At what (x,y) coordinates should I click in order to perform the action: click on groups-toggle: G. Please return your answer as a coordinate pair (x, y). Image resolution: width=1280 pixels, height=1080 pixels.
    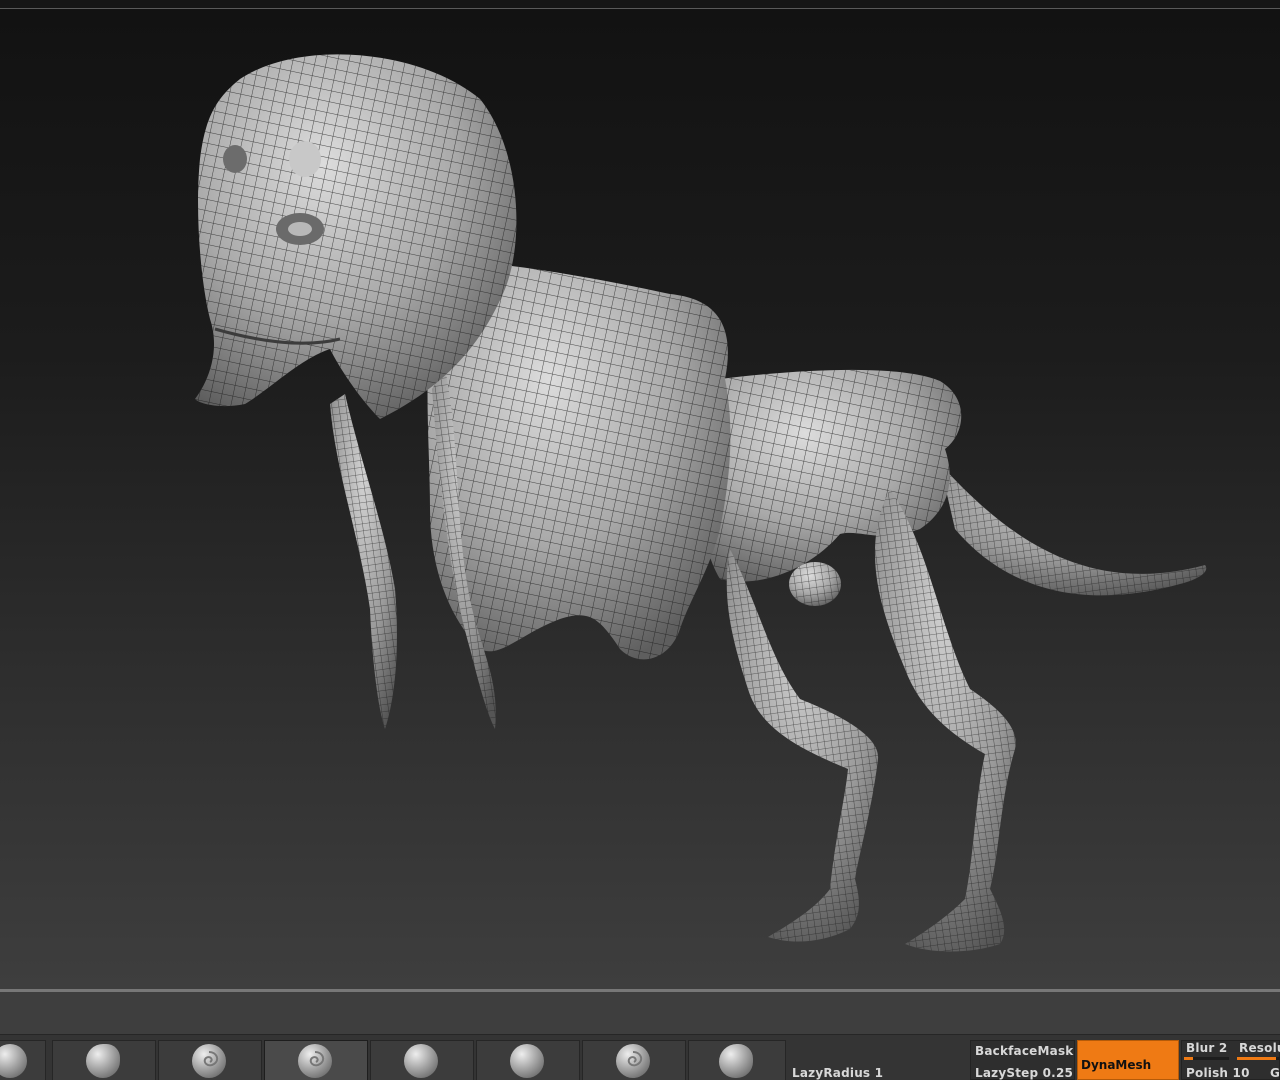
    Looking at the image, I should click on (1275, 1073).